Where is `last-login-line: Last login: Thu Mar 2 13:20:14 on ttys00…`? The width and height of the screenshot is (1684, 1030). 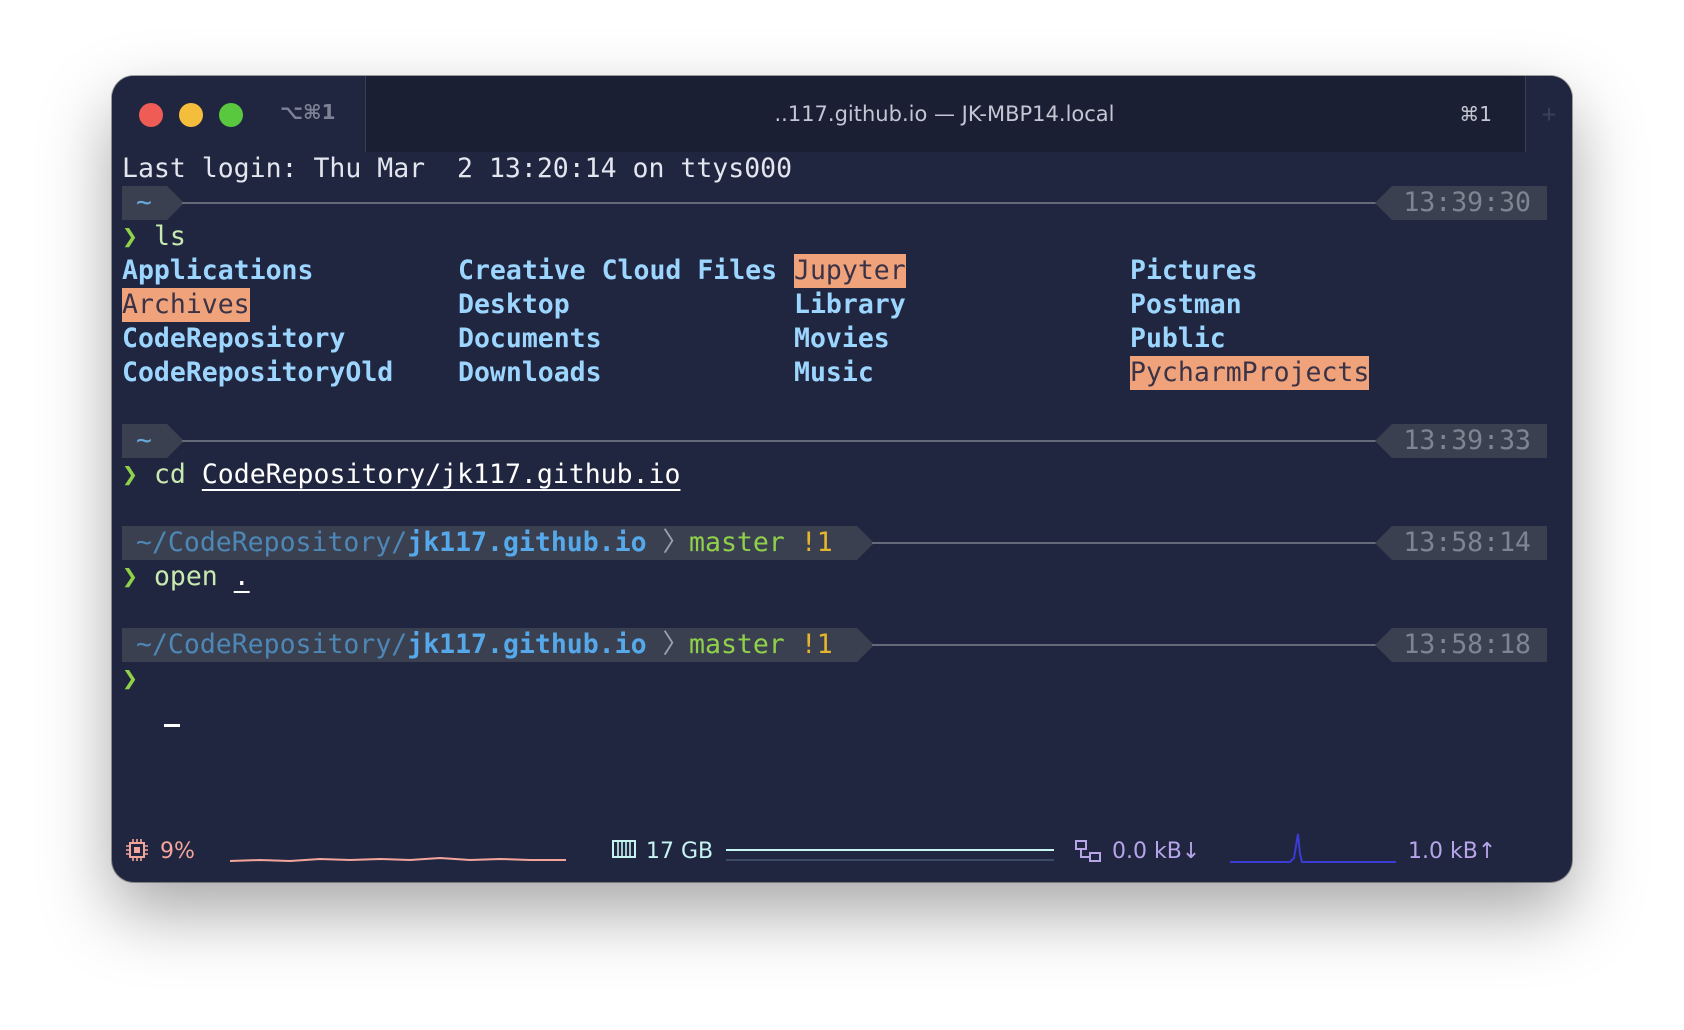
last-login-line: Last login: Thu Mar 2 13:20:14 on ttys00… is located at coordinates (457, 168).